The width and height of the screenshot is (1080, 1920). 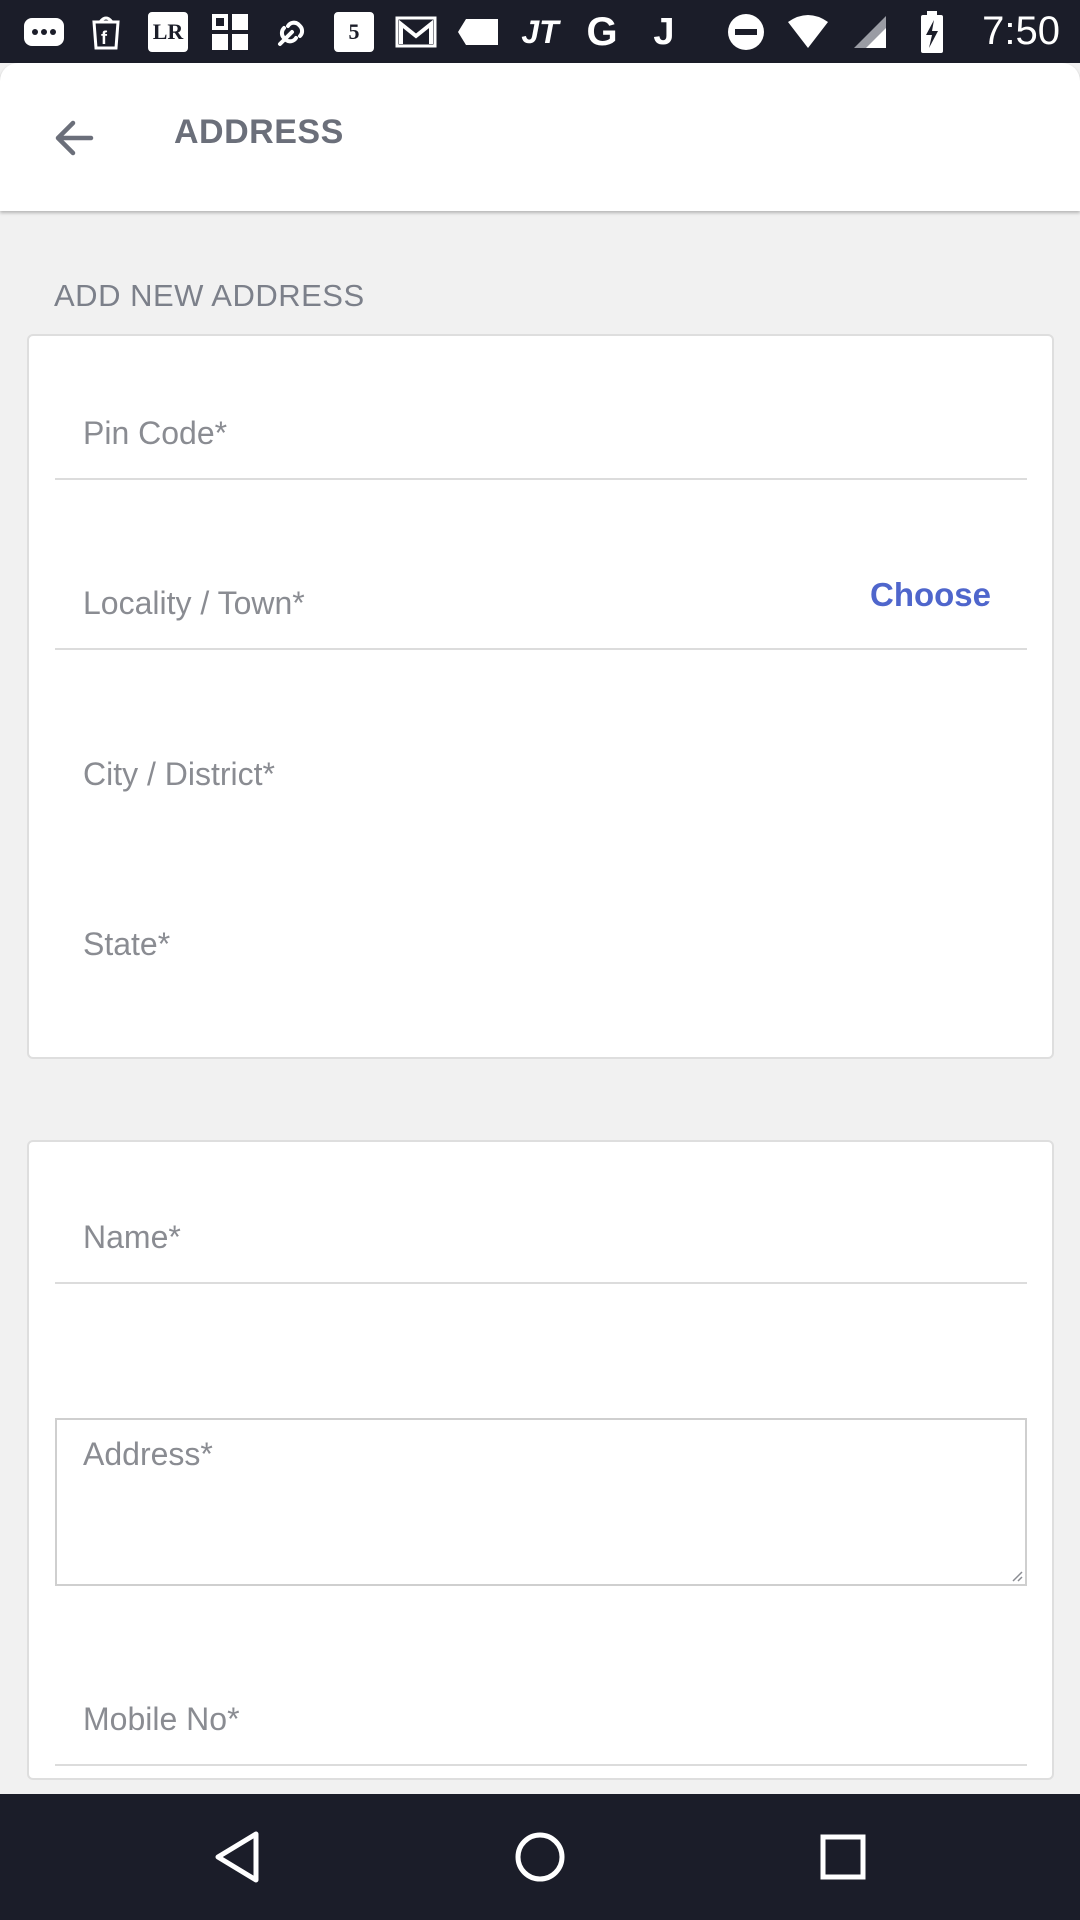 What do you see at coordinates (292, 32) in the screenshot?
I see `link-app-icon` at bounding box center [292, 32].